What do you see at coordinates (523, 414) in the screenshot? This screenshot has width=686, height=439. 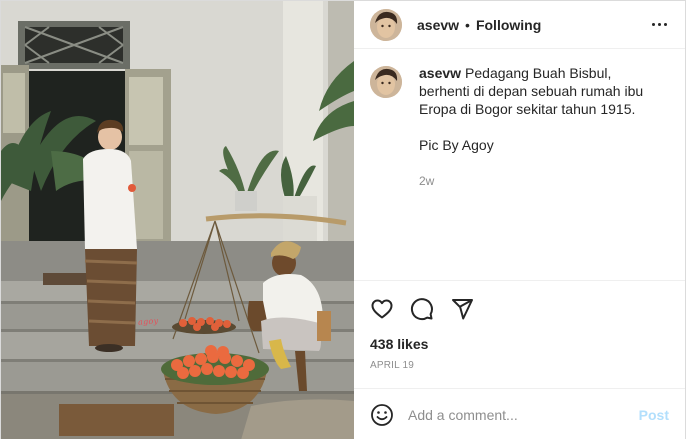 I see `comment-input` at bounding box center [523, 414].